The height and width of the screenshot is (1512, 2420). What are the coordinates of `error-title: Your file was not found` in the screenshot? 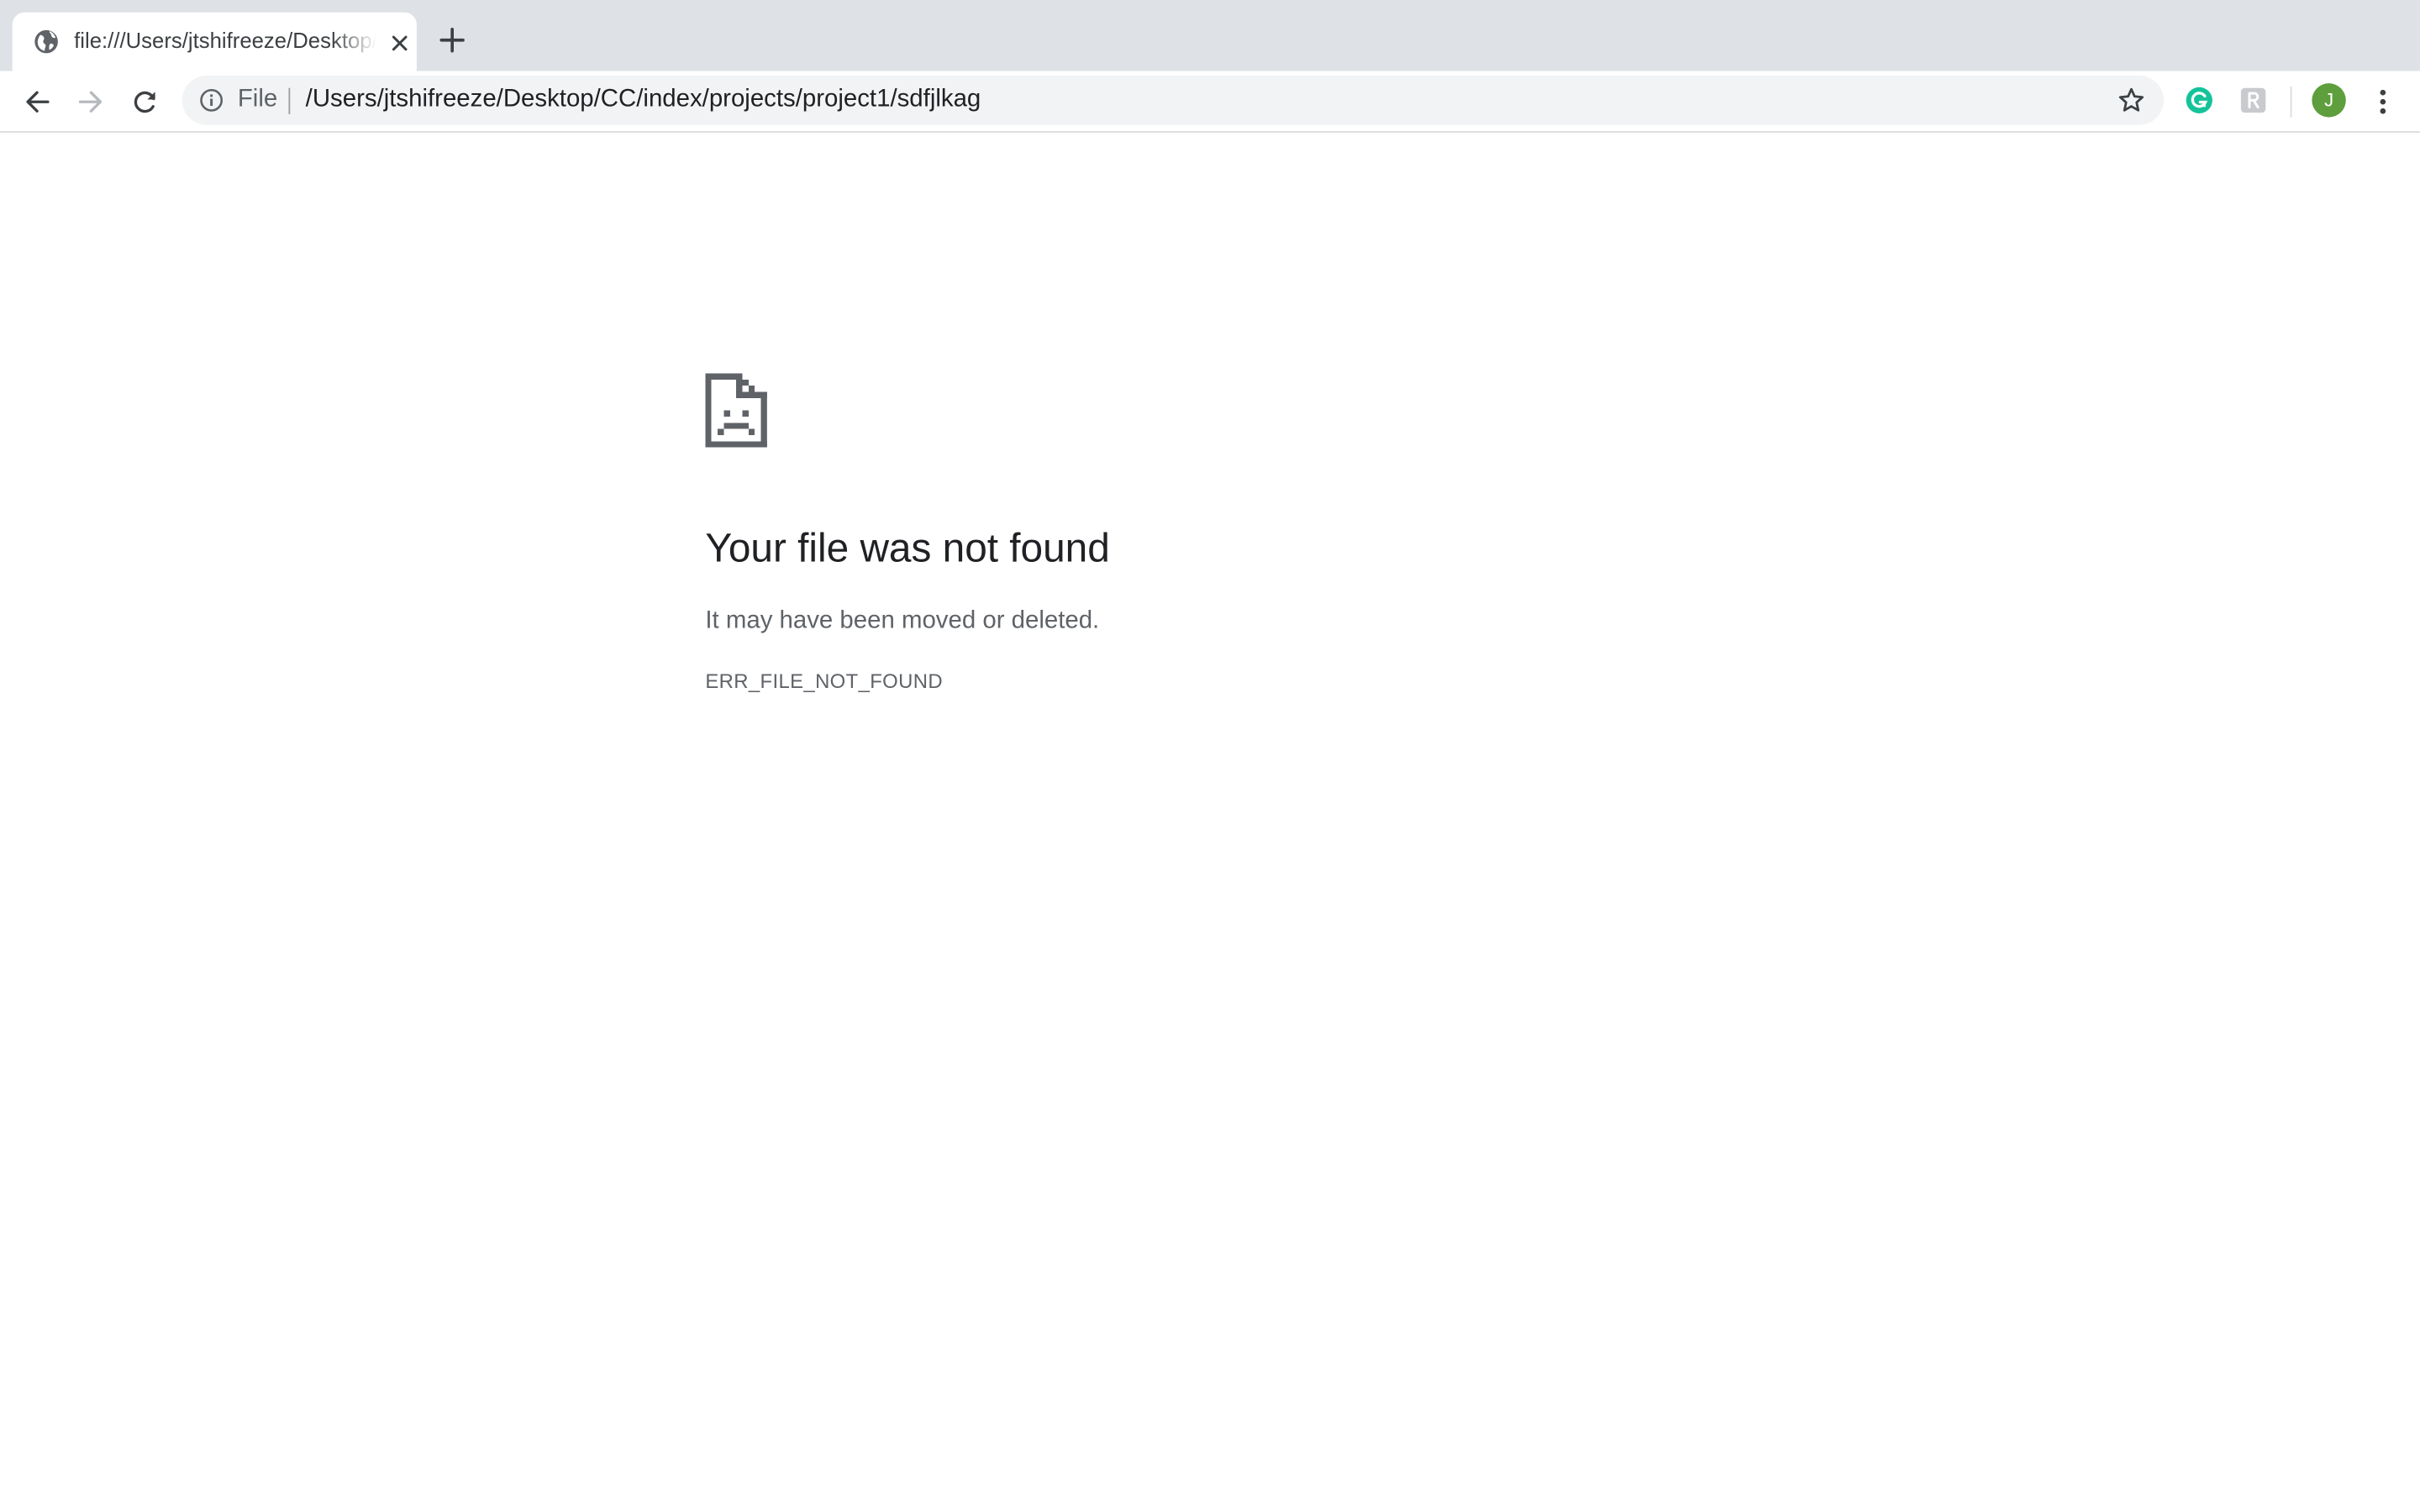 It's located at (907, 547).